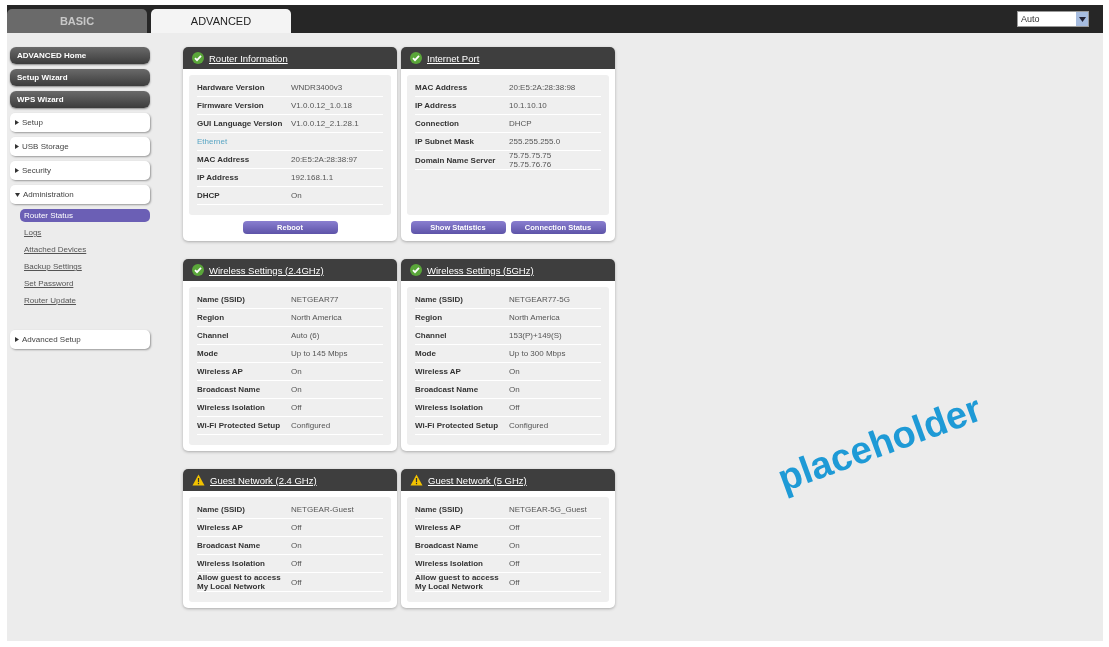  What do you see at coordinates (80, 99) in the screenshot?
I see `menu-button: WPS Wizard` at bounding box center [80, 99].